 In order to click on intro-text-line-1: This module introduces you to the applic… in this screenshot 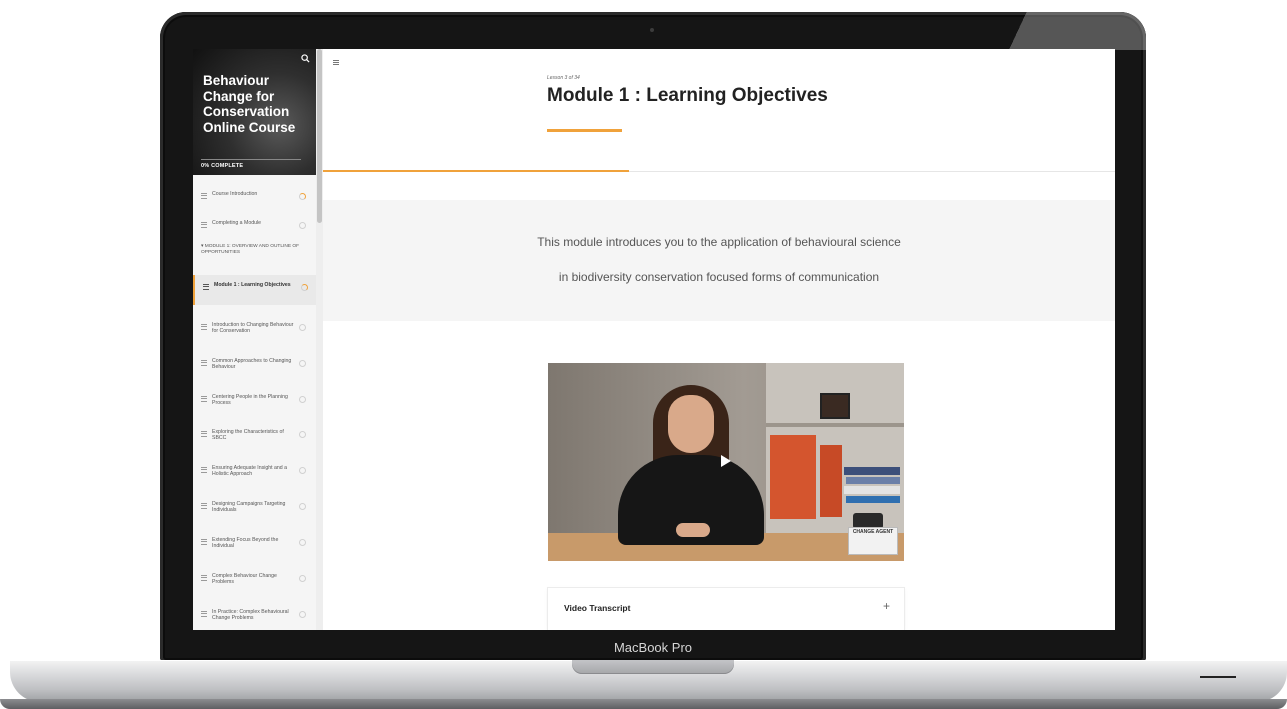, I will do `click(719, 242)`.